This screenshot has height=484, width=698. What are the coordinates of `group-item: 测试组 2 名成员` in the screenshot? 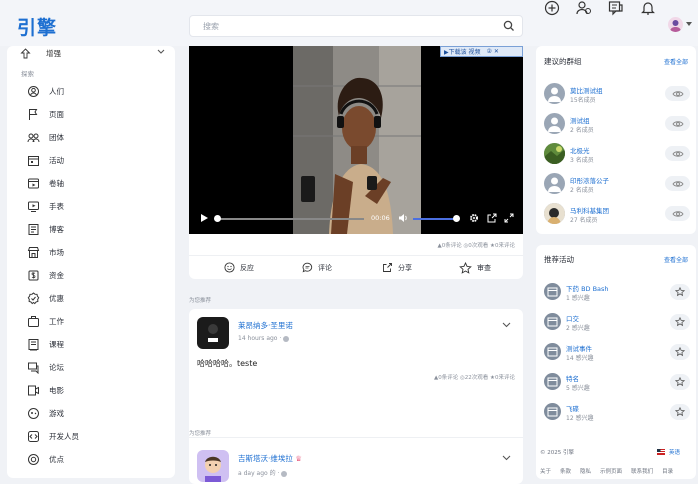 It's located at (617, 125).